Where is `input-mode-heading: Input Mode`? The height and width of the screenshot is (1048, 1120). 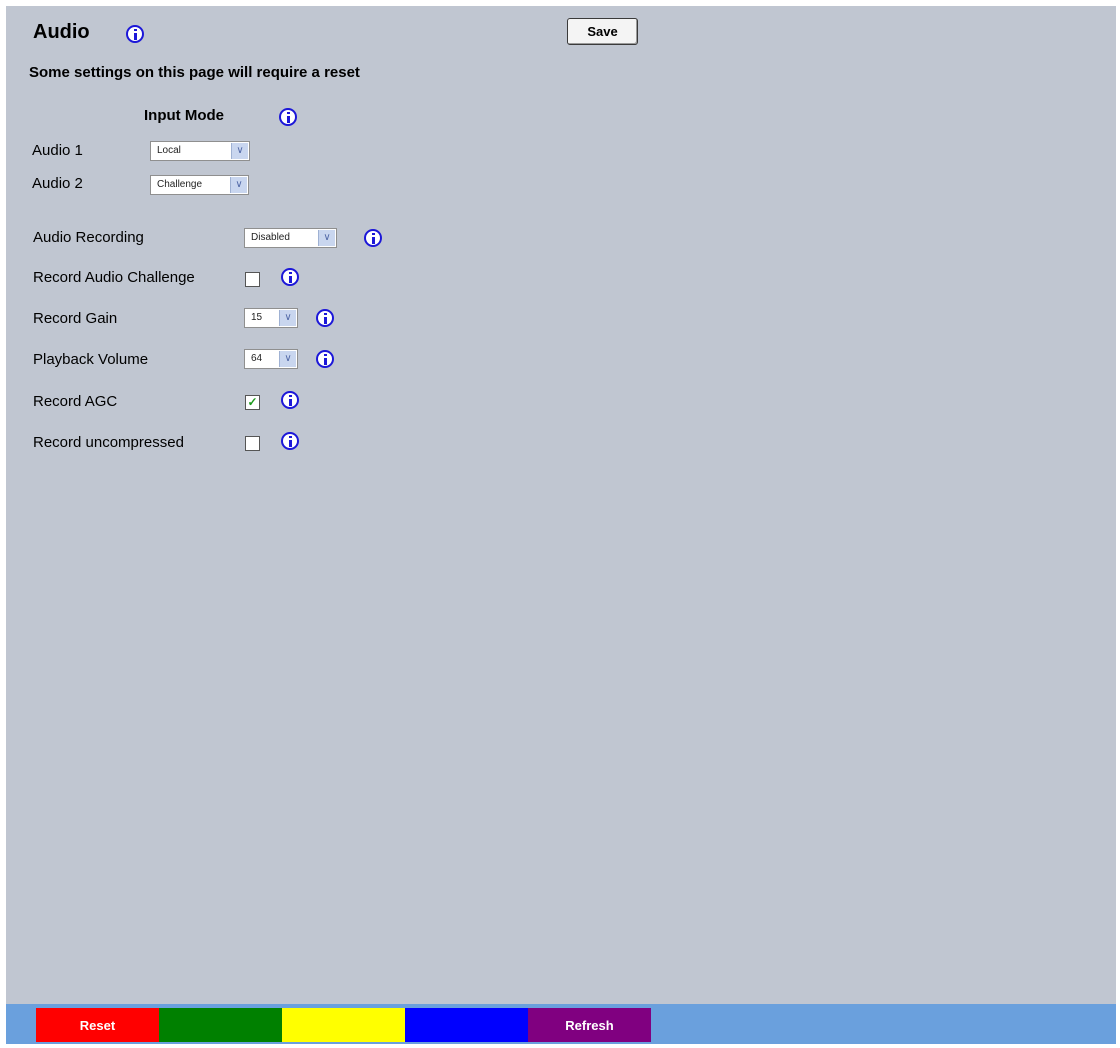 input-mode-heading: Input Mode is located at coordinates (184, 115).